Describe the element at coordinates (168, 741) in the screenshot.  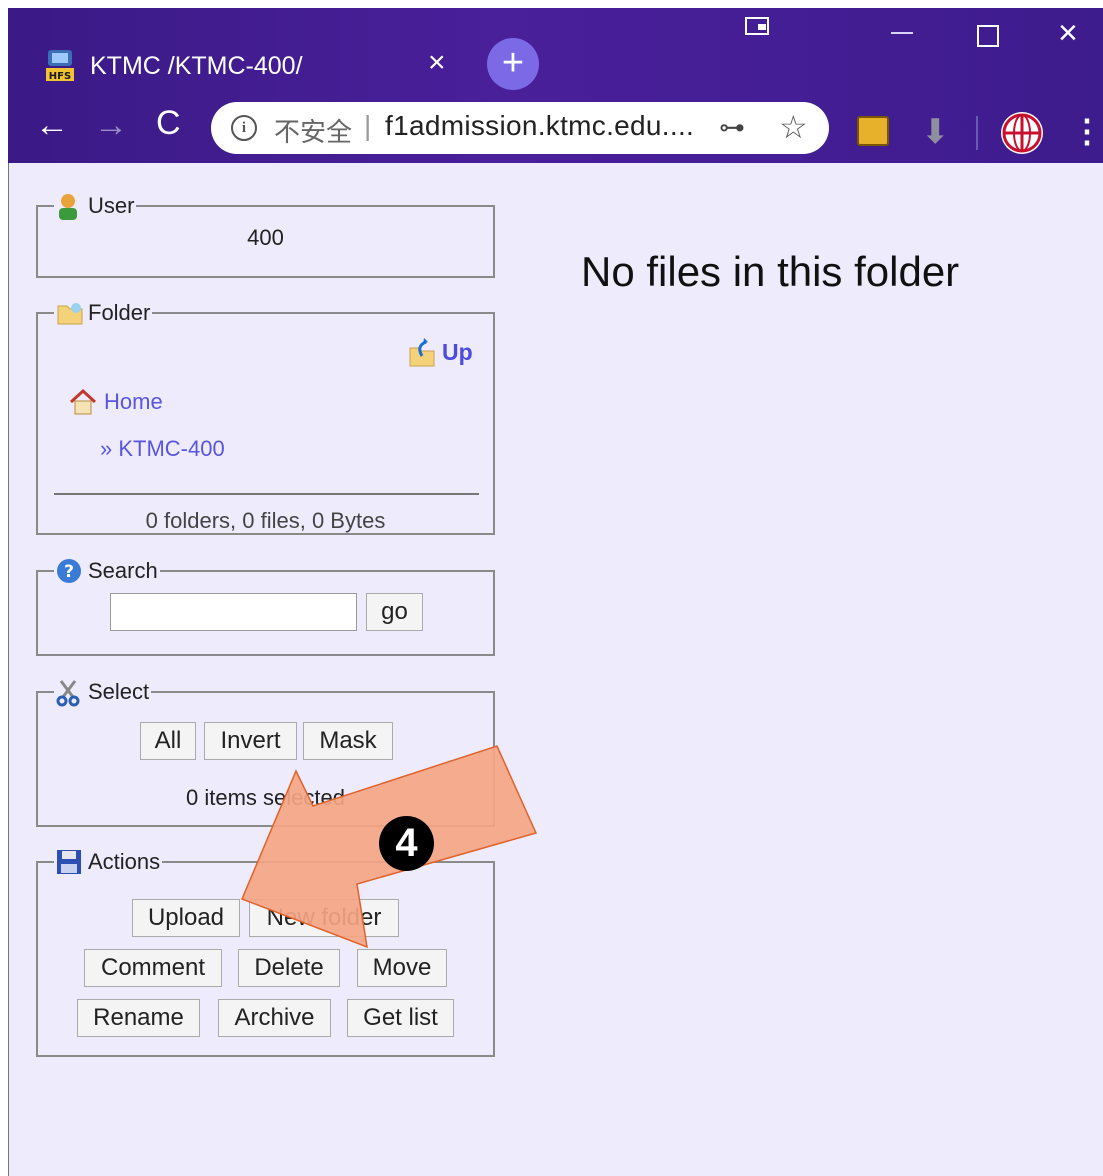
I see `select-all-button: All` at that location.